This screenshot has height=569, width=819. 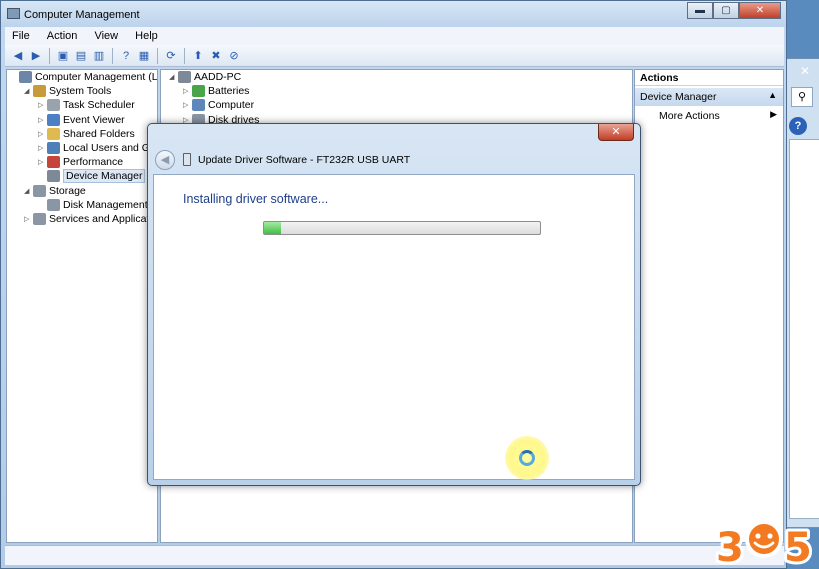 I want to click on background-search-icon: ⚲, so click(x=802, y=97).